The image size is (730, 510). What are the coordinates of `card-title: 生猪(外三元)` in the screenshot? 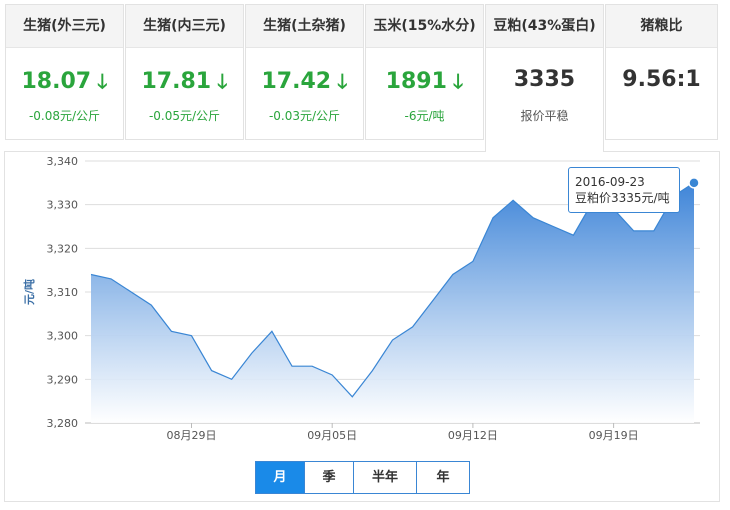 It's located at (64, 26).